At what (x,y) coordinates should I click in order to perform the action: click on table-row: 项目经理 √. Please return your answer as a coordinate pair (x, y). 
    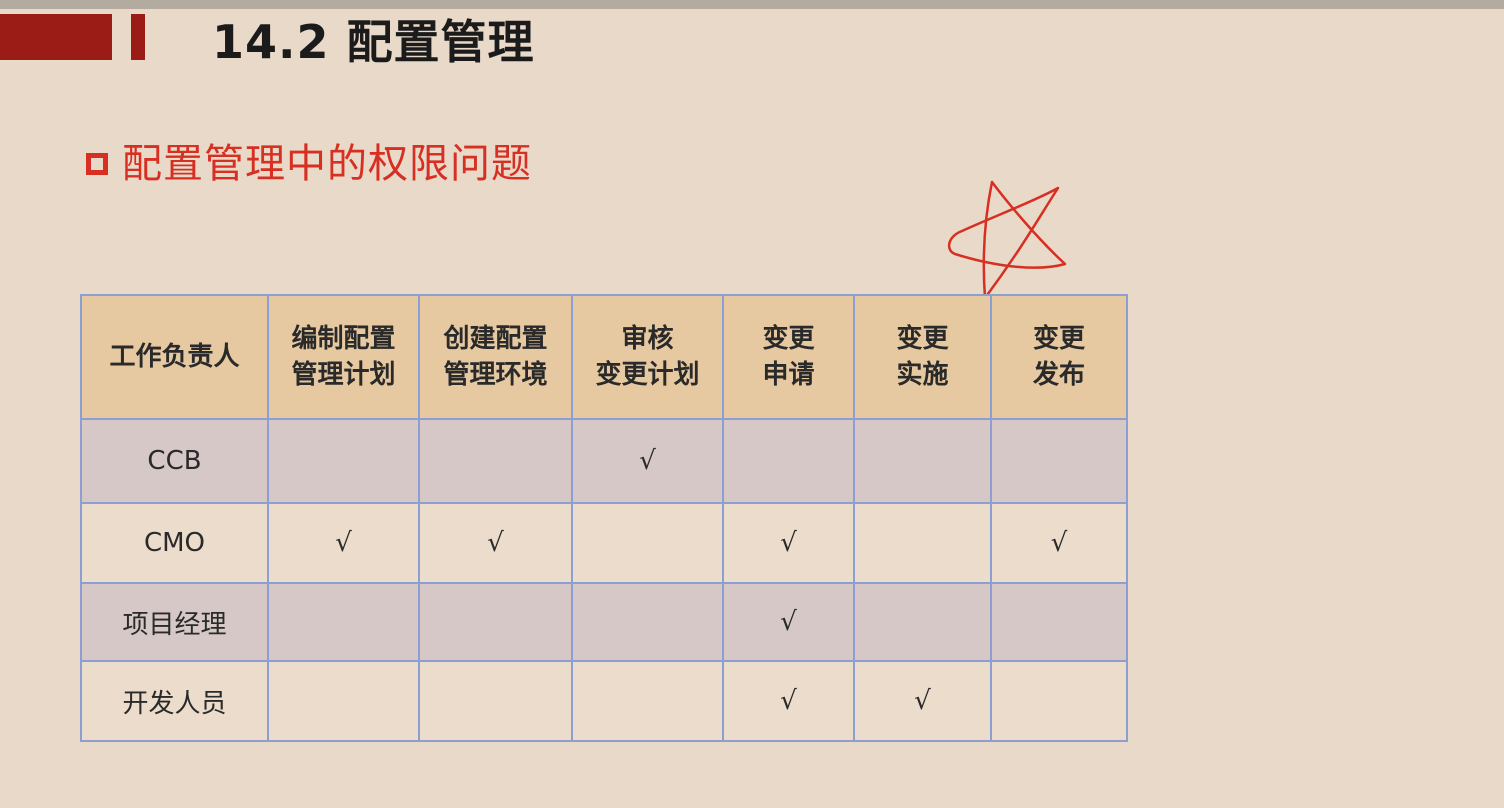
    Looking at the image, I should click on (604, 622).